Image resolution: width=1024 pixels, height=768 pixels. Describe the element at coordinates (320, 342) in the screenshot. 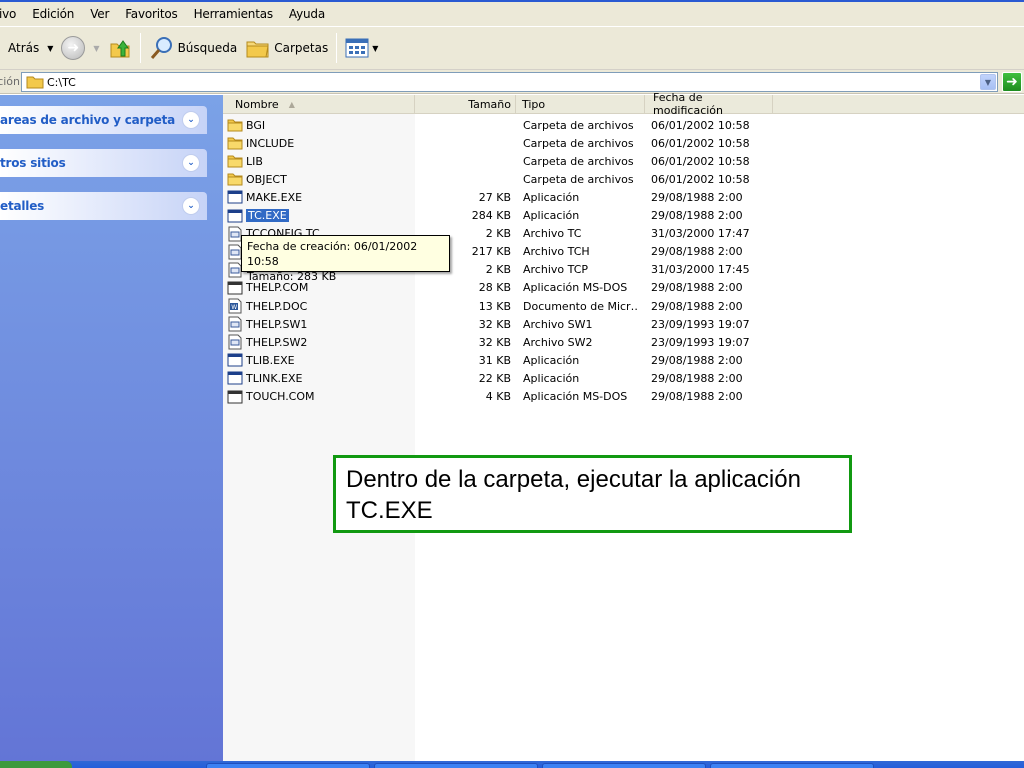

I see `file-name-cell: THELP.SW2` at that location.